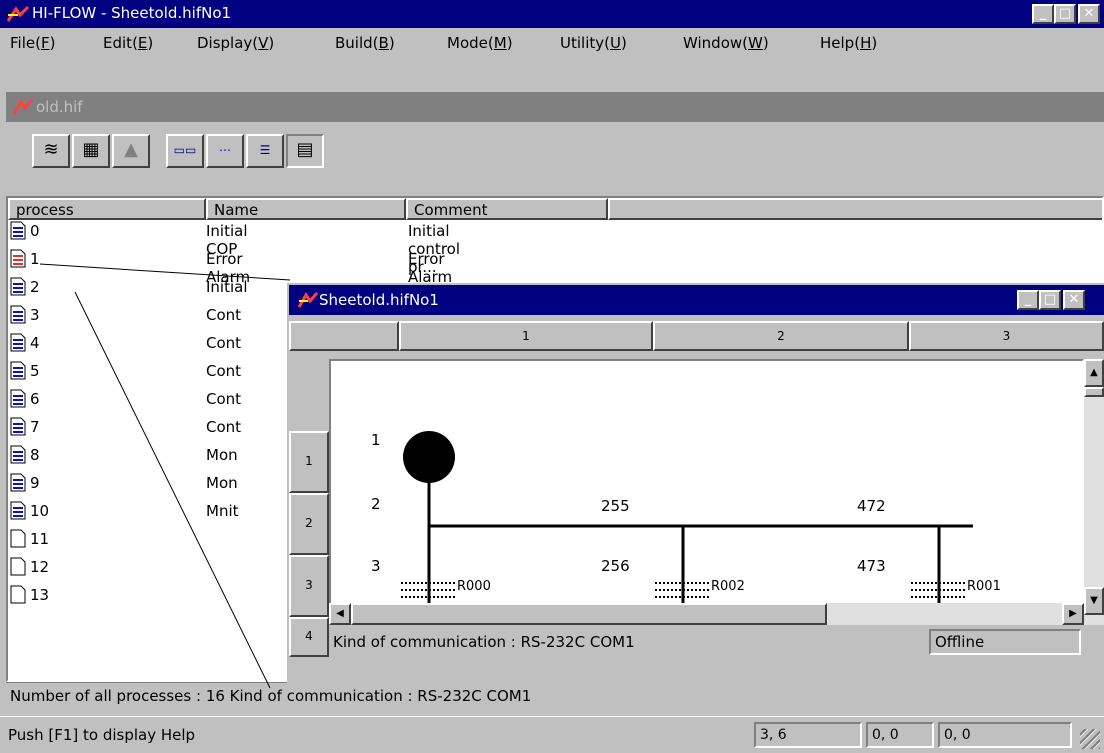 The height and width of the screenshot is (753, 1104). Describe the element at coordinates (143, 595) in the screenshot. I see `table-row: 13` at that location.